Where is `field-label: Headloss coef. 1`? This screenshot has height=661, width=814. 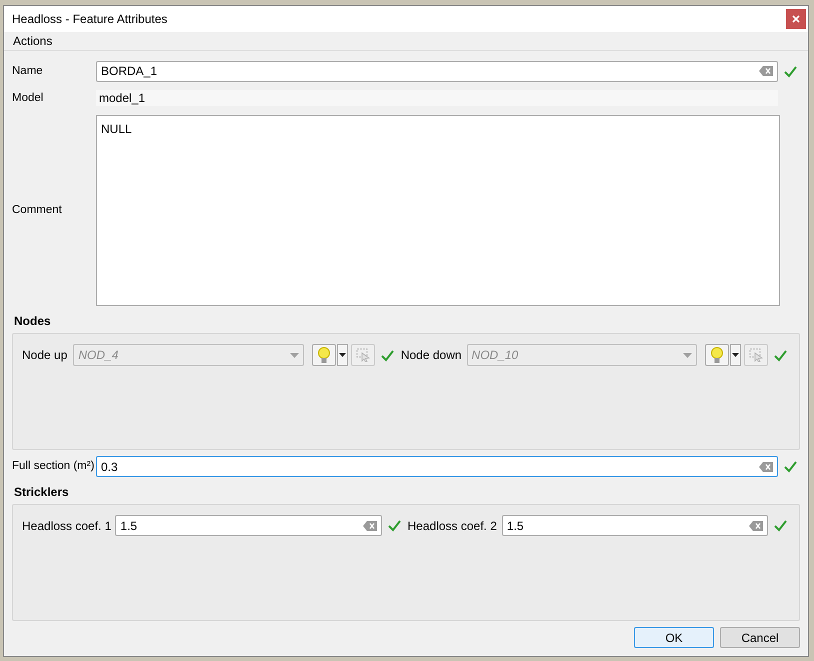
field-label: Headloss coef. 1 is located at coordinates (67, 526).